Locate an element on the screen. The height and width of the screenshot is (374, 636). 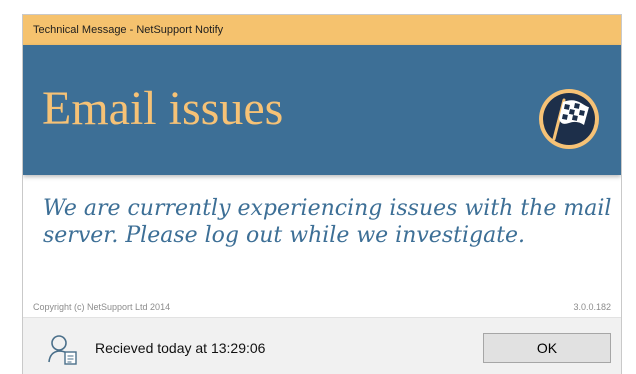
message-heading: Email issues is located at coordinates (163, 108).